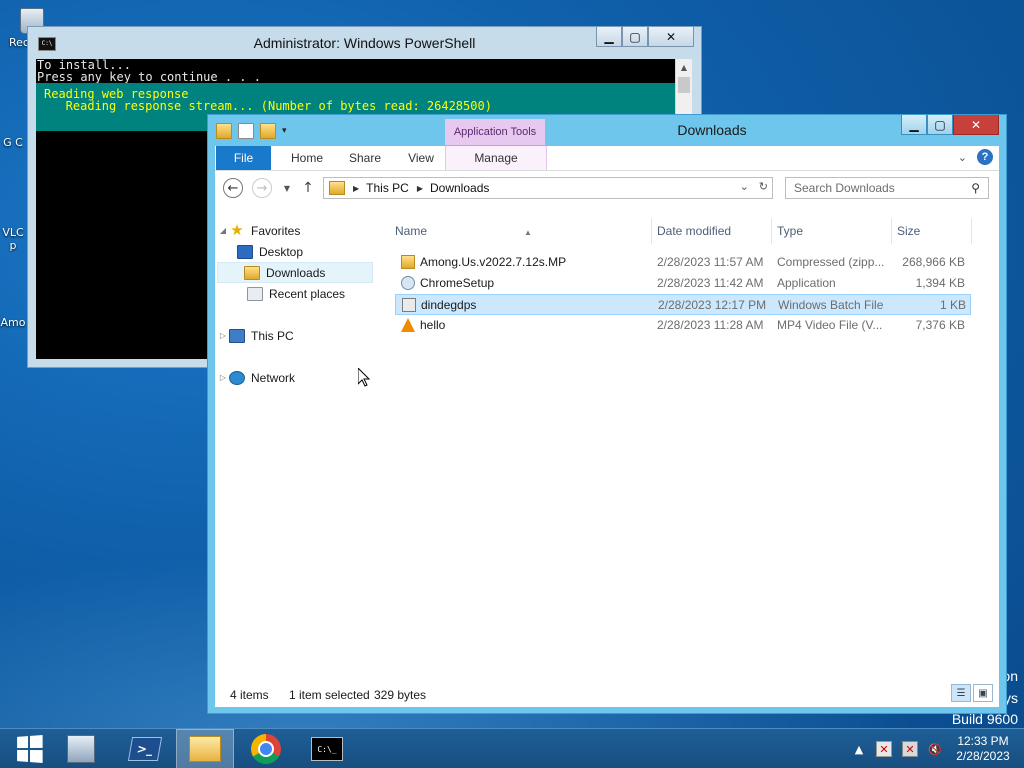 This screenshot has height=768, width=1024. Describe the element at coordinates (292, 335) in the screenshot. I see `nav-this-pc: ▷ This PC` at that location.